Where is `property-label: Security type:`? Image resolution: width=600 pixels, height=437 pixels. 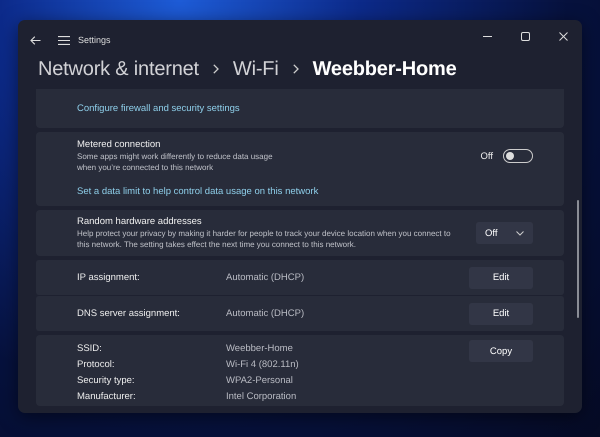 property-label: Security type: is located at coordinates (106, 380).